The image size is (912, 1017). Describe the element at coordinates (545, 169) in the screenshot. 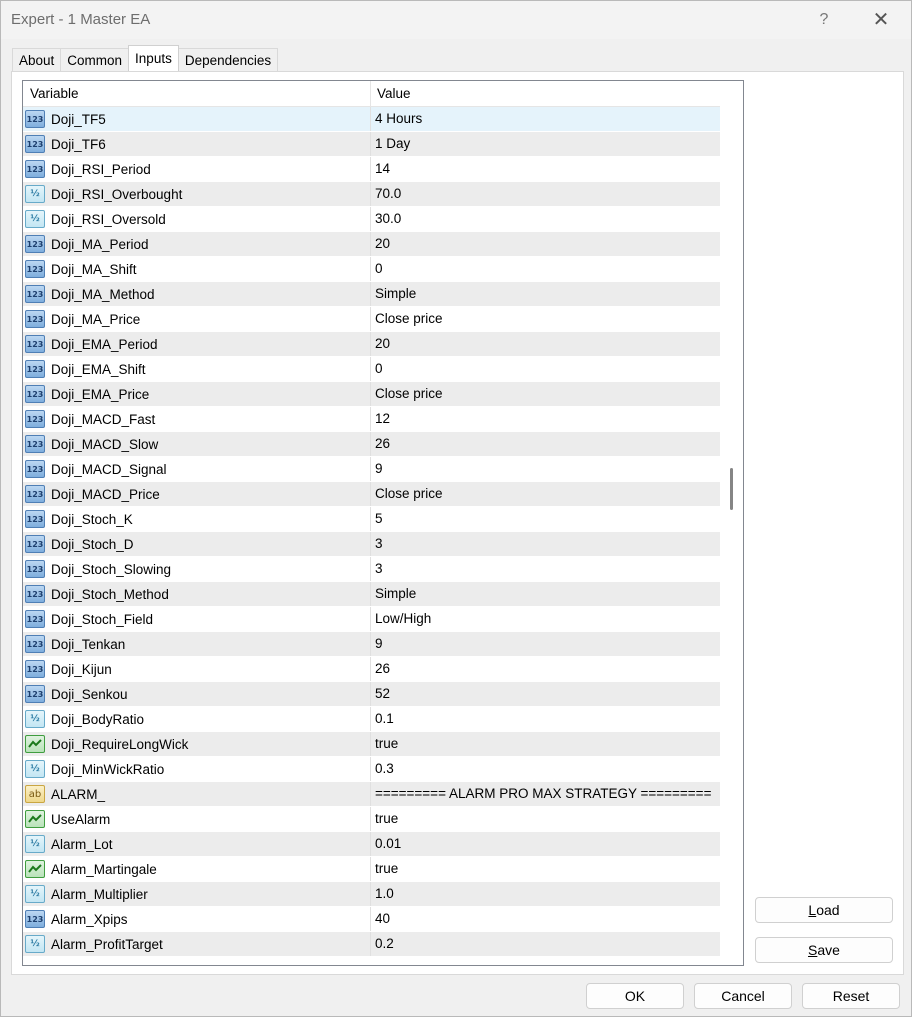

I see `value-cell: 14` at that location.